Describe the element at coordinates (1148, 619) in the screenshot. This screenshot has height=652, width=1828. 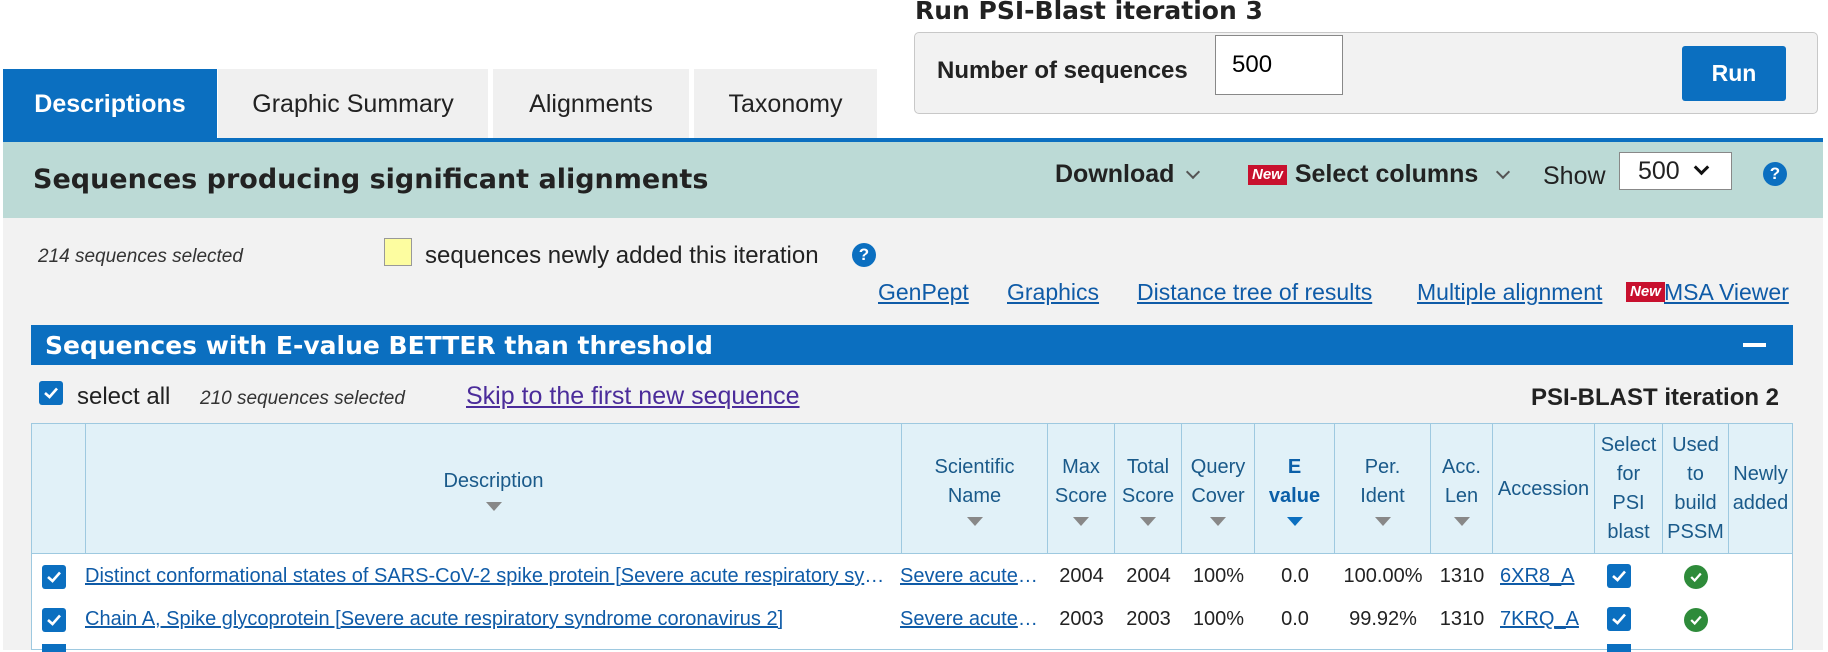
I see `total-score: 2003` at that location.